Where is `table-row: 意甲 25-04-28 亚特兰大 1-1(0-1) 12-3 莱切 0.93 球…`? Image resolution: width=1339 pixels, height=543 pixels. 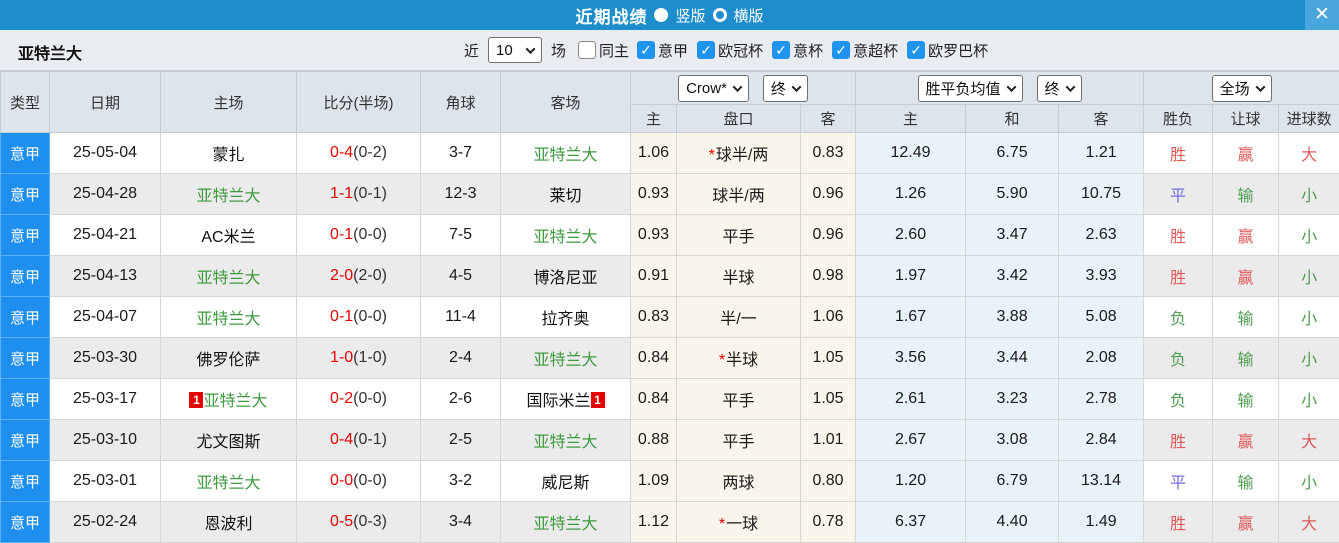 table-row: 意甲 25-04-28 亚特兰大 1-1(0-1) 12-3 莱切 0.93 球… is located at coordinates (669, 194).